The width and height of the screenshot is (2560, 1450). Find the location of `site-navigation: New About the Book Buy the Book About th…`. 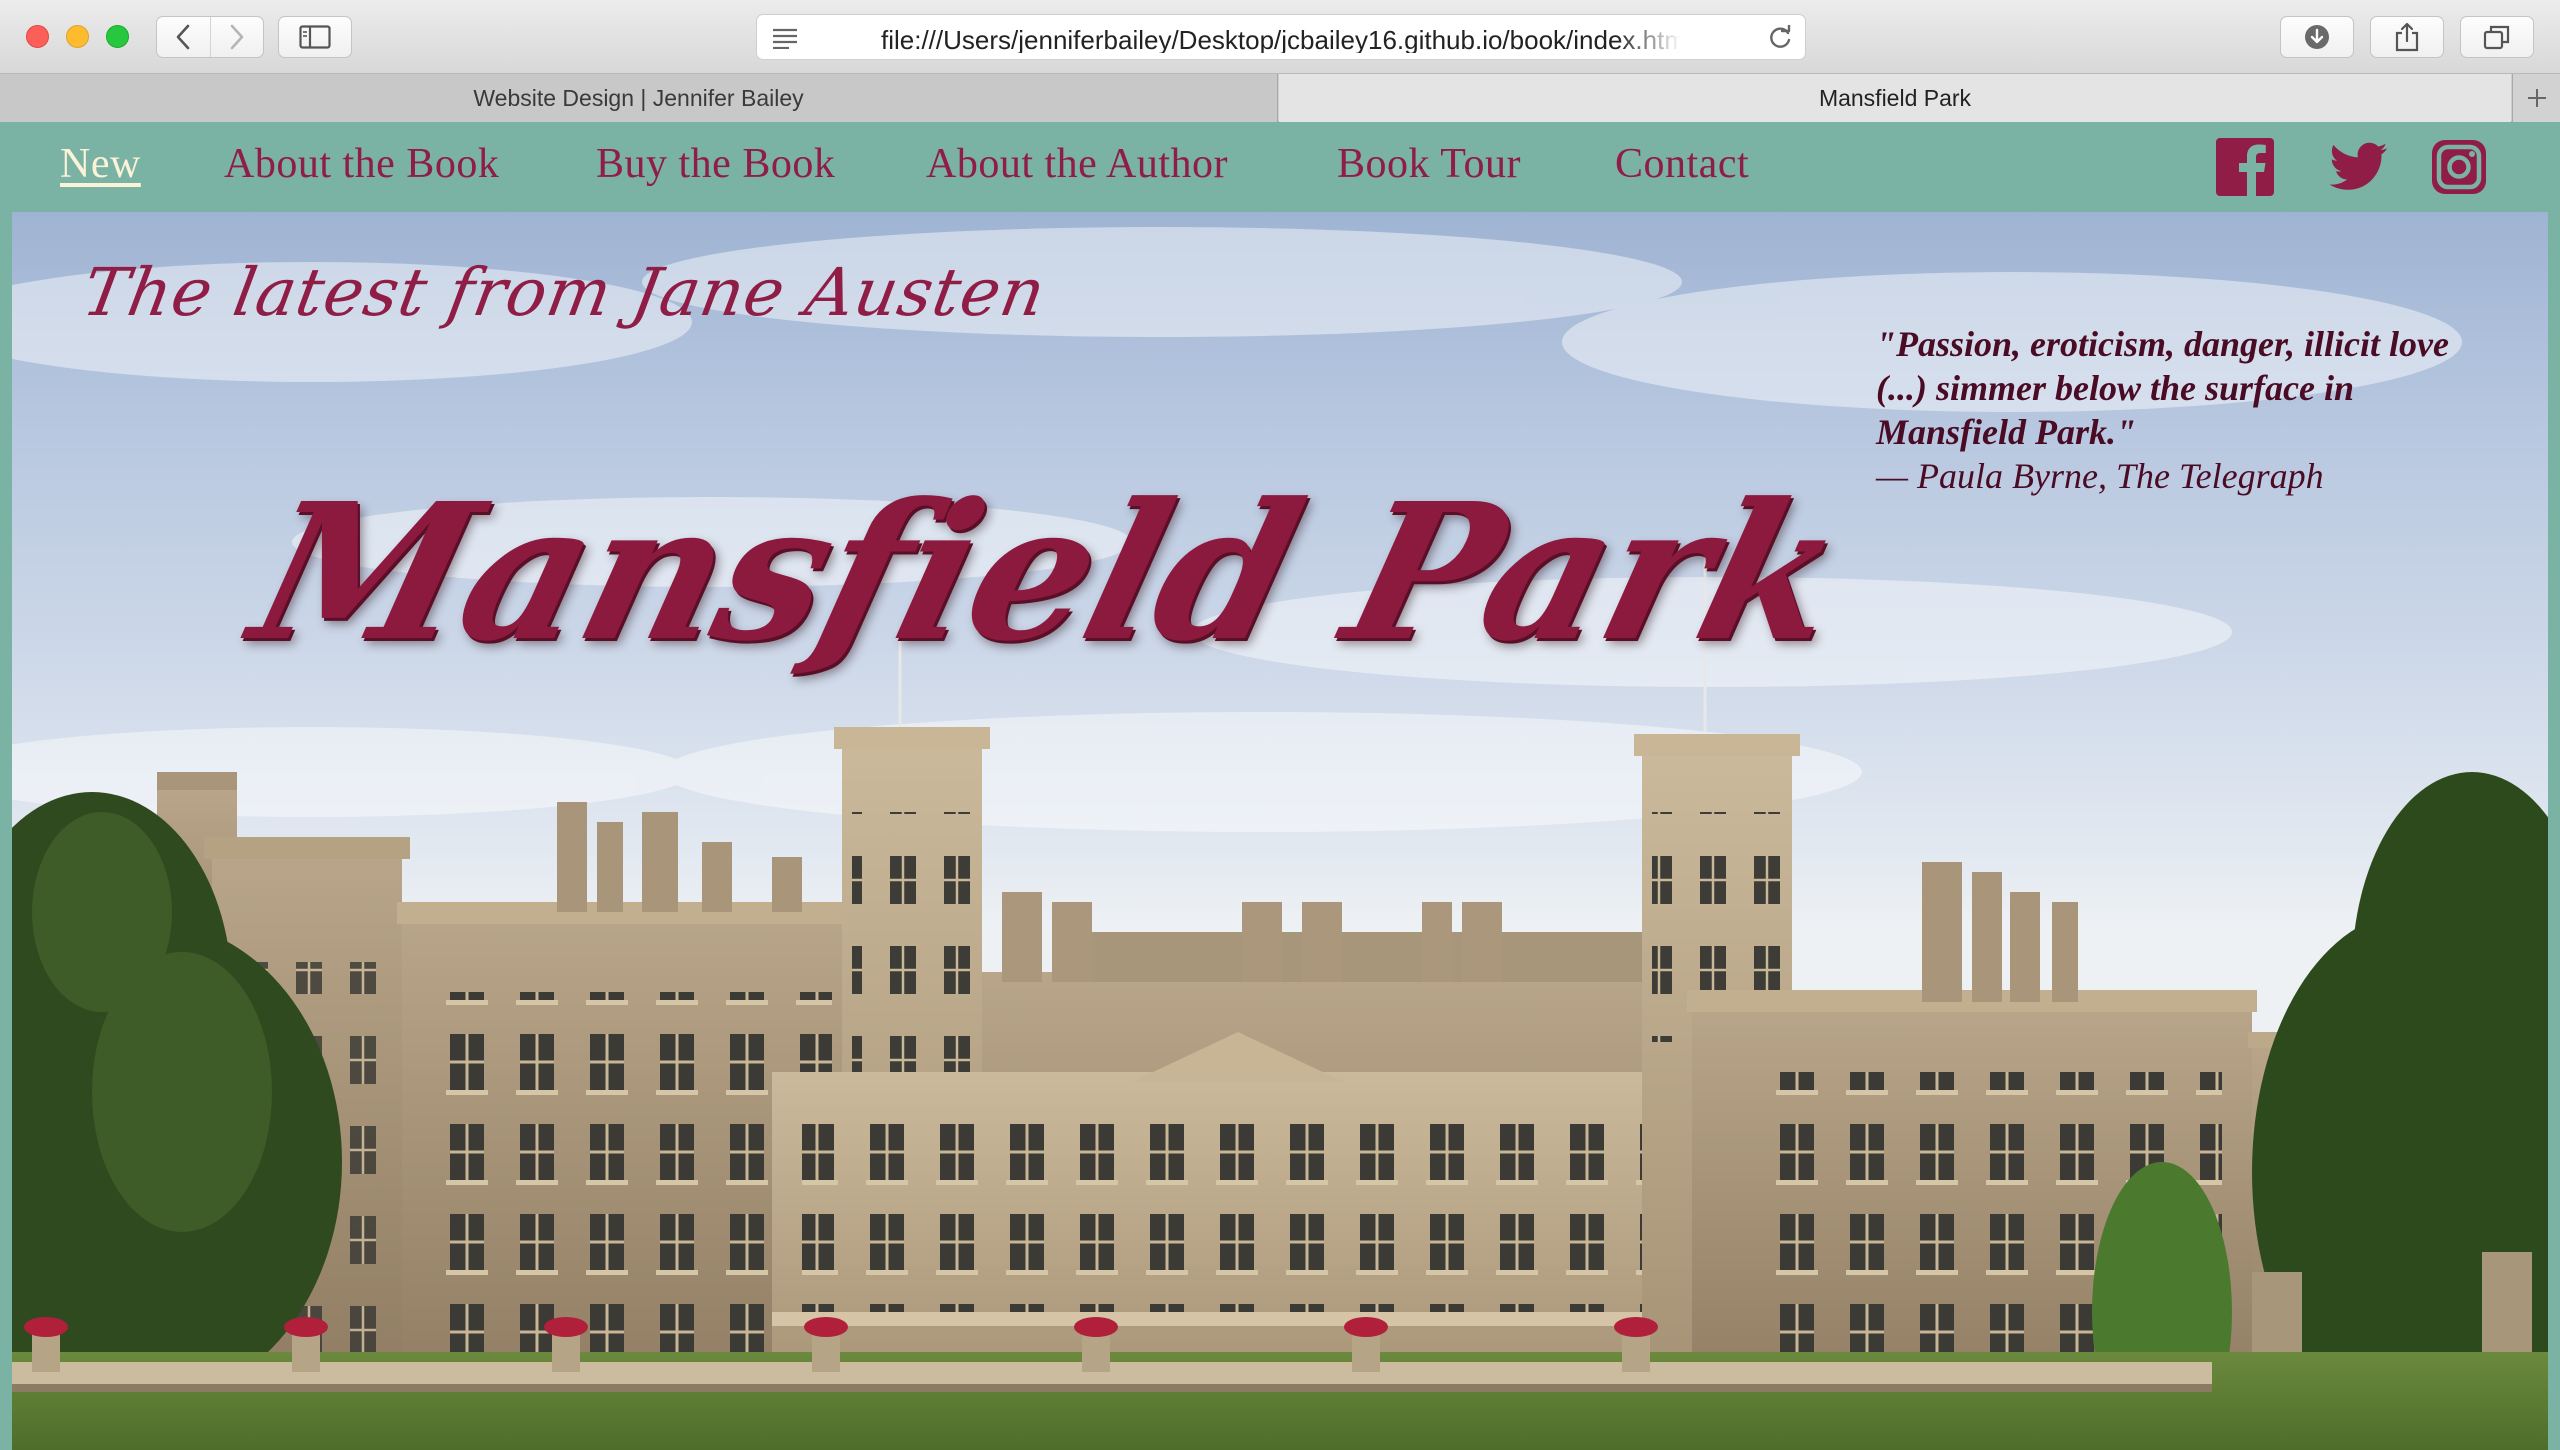

site-navigation: New About the Book Buy the Book About th… is located at coordinates (1280, 167).